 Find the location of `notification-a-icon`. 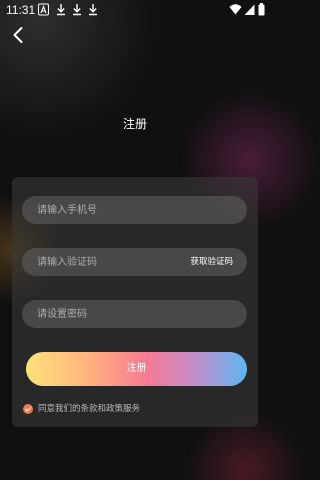

notification-a-icon is located at coordinates (43, 9).